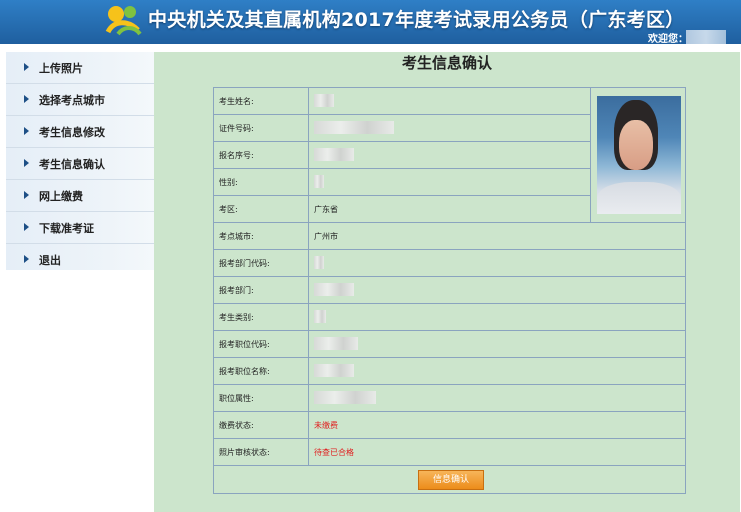 This screenshot has width=741, height=512. Describe the element at coordinates (449, 317) in the screenshot. I see `table-row-candidate-type: 考生类别:` at that location.